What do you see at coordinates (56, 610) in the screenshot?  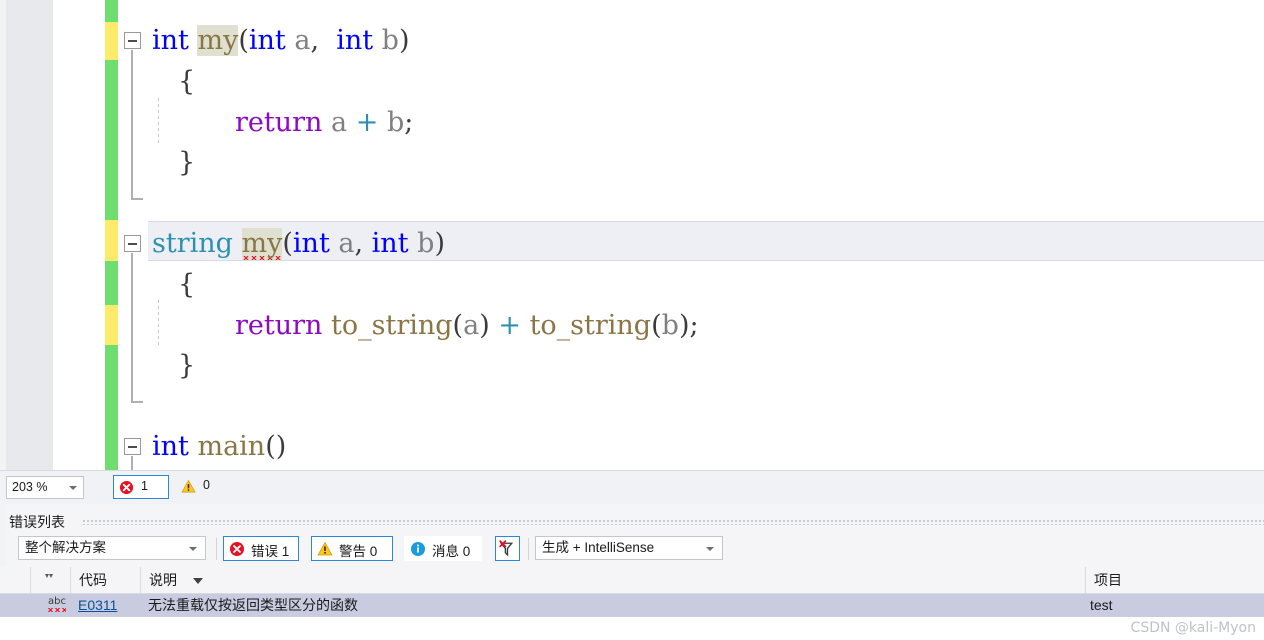 I see `intellisense-error-squiggle` at bounding box center [56, 610].